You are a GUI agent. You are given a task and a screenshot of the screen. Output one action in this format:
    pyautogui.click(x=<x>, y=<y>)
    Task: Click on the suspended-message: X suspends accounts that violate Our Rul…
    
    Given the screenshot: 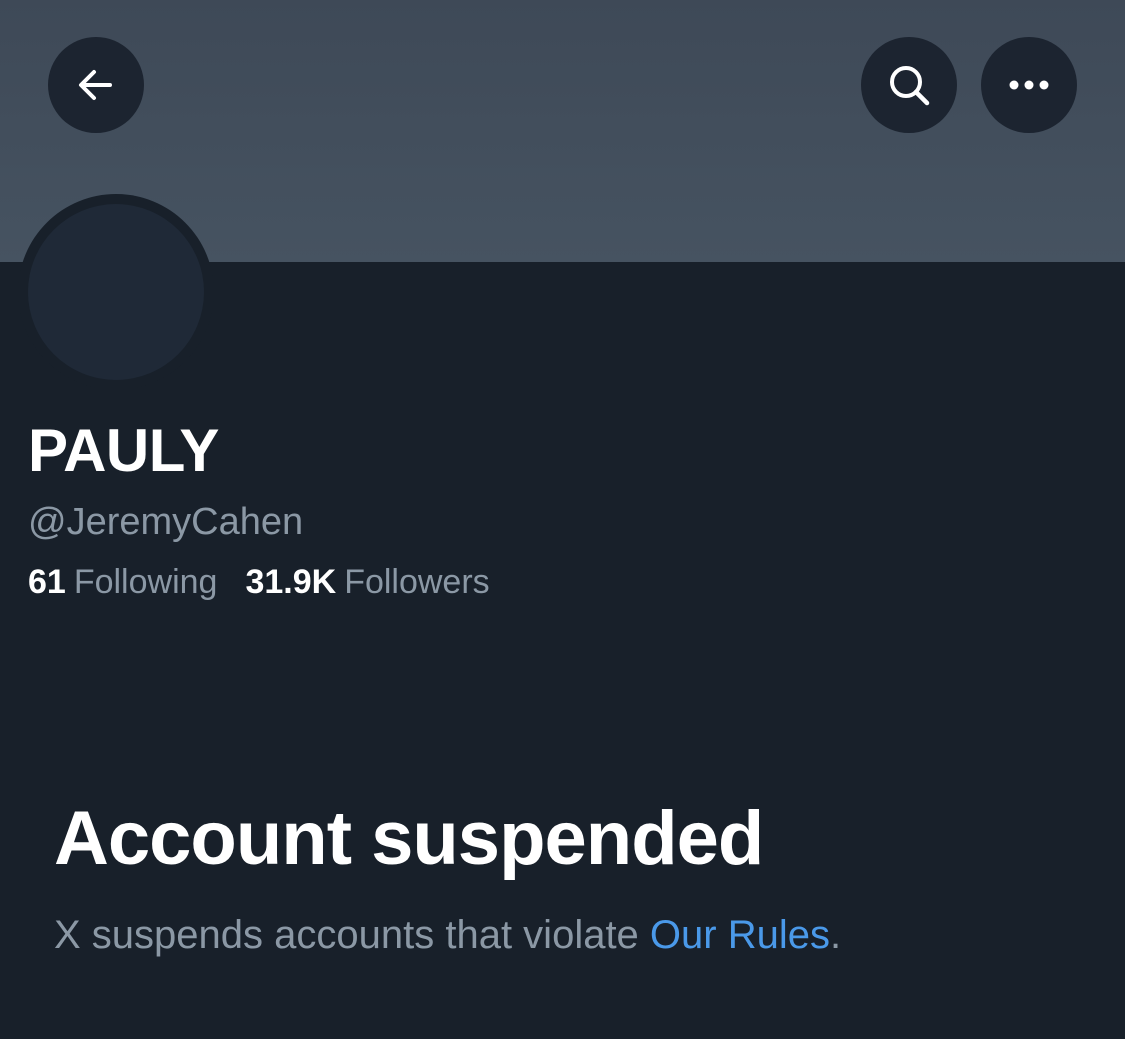 What is the action you would take?
    pyautogui.click(x=447, y=935)
    